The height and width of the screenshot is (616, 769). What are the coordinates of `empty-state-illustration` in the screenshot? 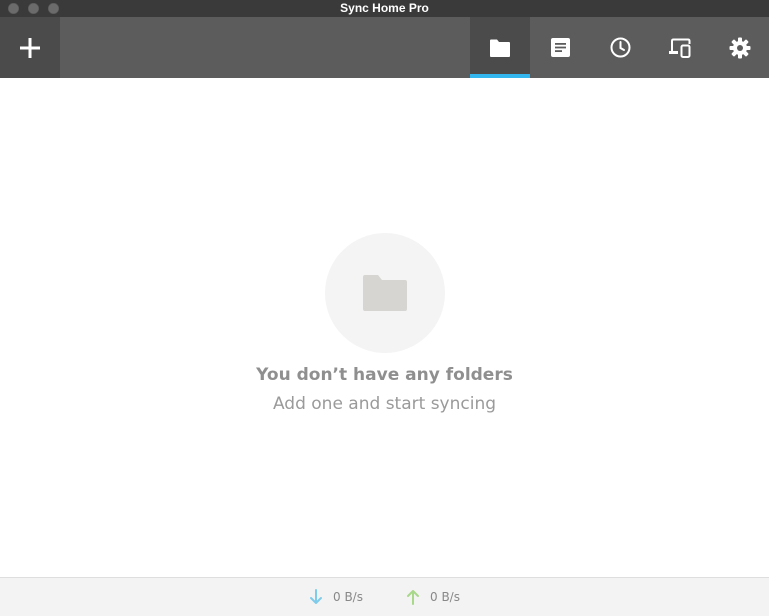 It's located at (385, 293).